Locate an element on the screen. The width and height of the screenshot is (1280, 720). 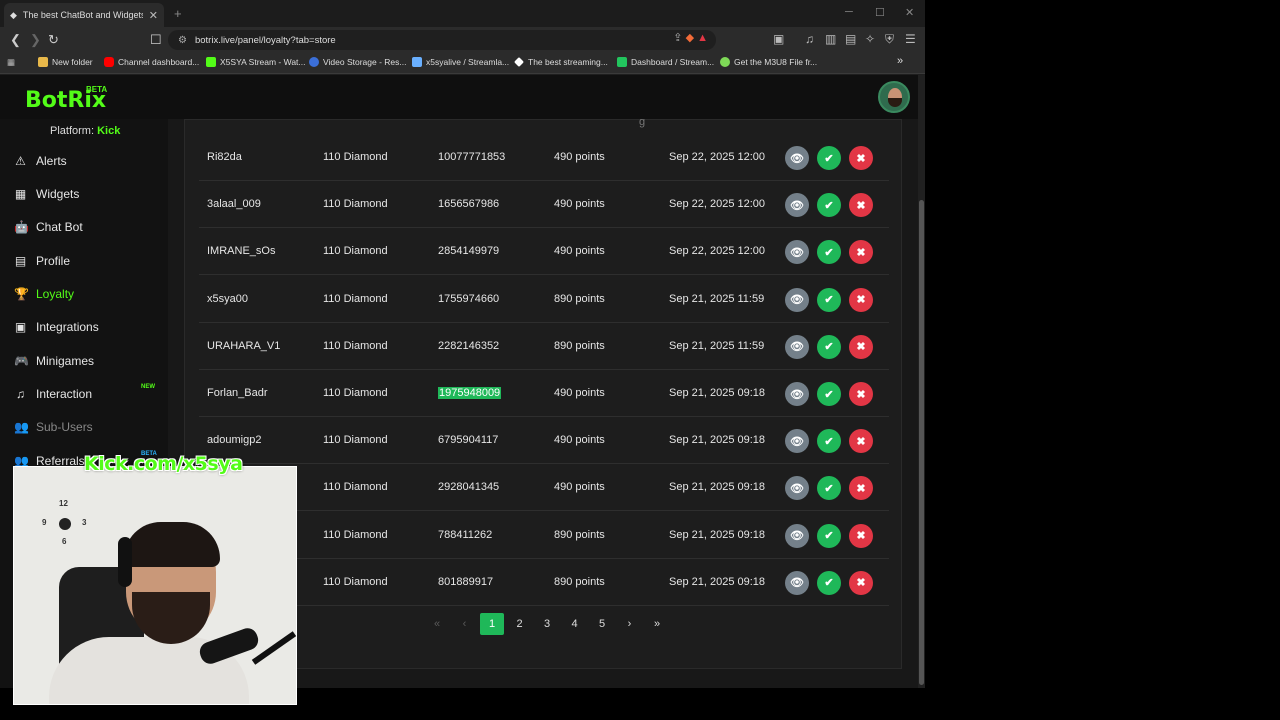
sidebar-item-widgets: ▦ Widgets is located at coordinates (47, 194).